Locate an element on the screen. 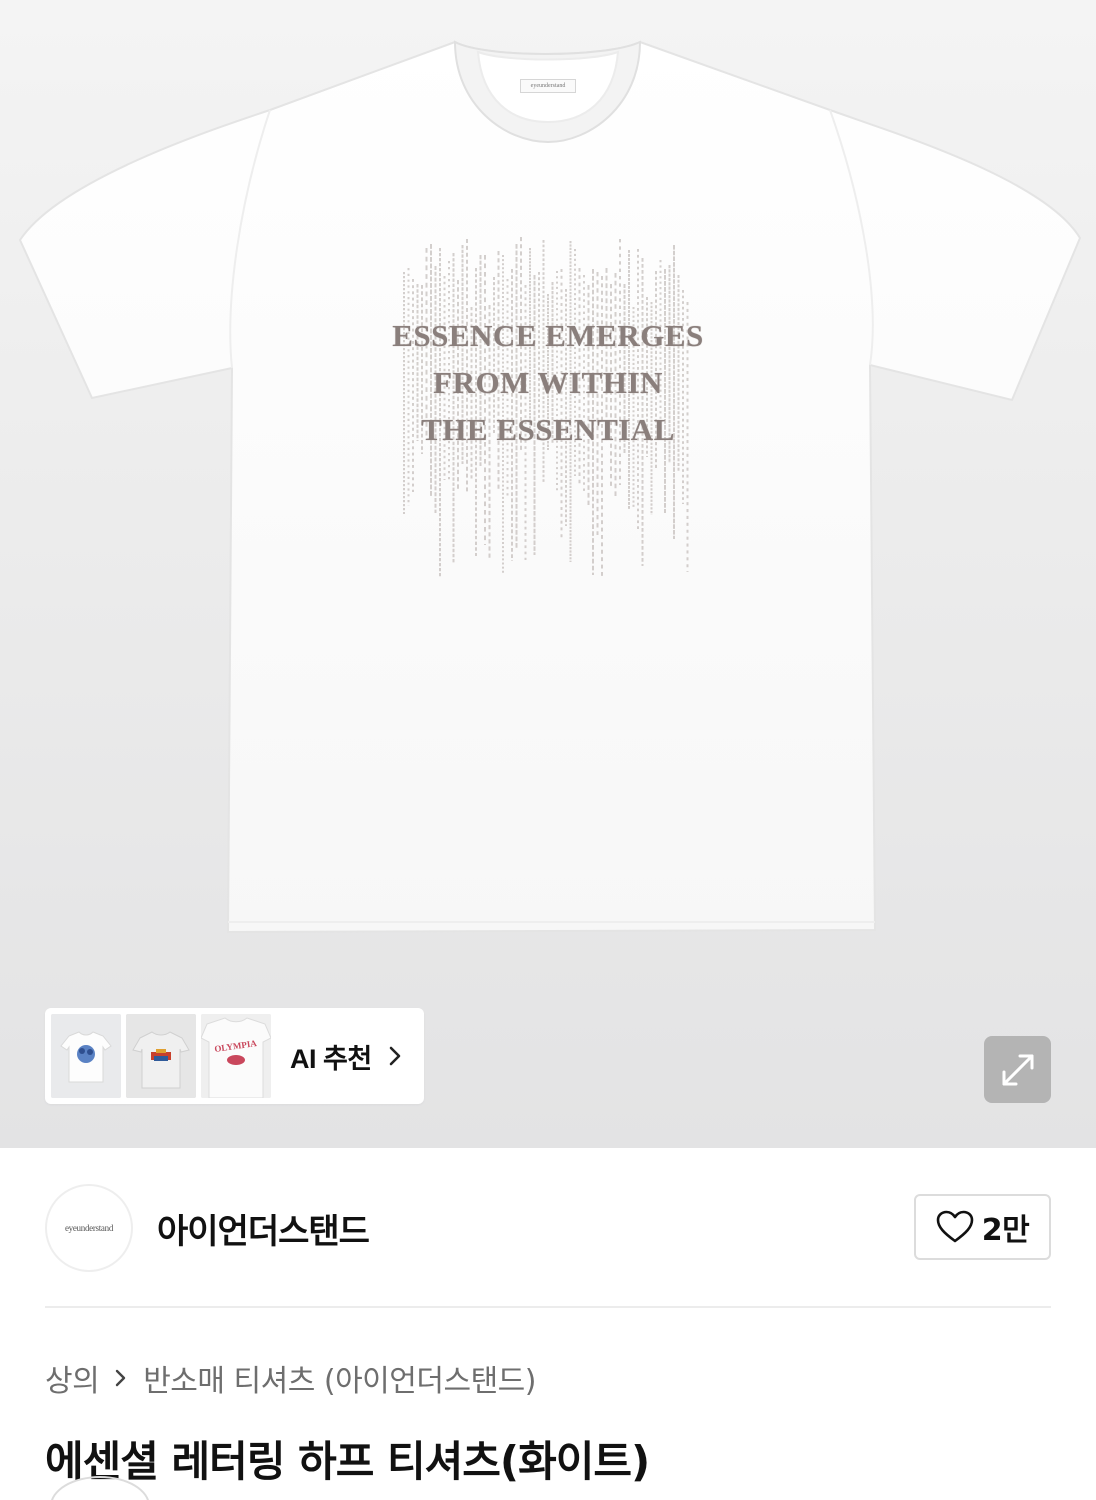 The height and width of the screenshot is (1500, 1096). red-graphic-tee-thumbnail is located at coordinates (161, 1056).